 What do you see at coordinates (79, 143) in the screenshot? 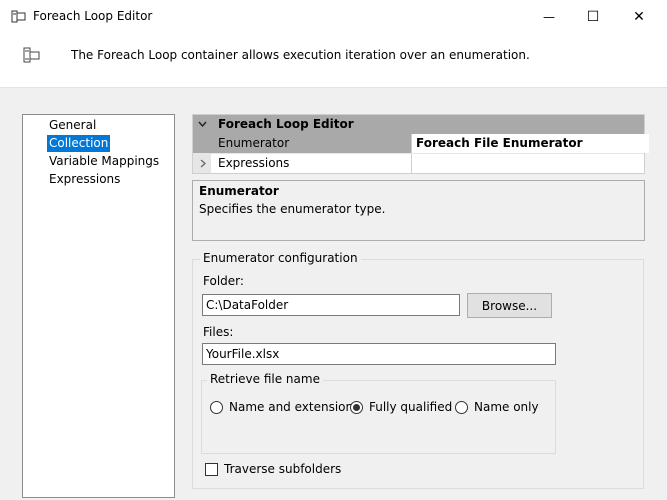
I see `nav-item-collection: Collection` at bounding box center [79, 143].